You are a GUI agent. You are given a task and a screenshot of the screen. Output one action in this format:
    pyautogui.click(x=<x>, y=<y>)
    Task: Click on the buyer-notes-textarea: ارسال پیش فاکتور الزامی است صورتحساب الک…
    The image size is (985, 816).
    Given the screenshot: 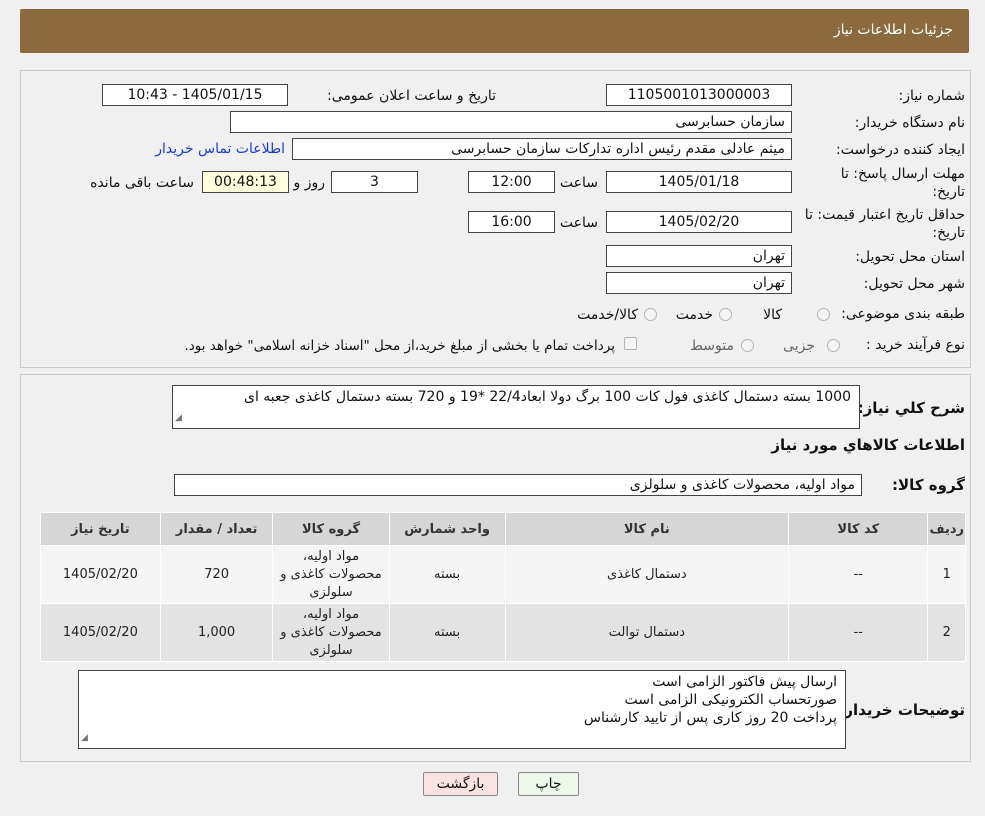 What is the action you would take?
    pyautogui.click(x=462, y=709)
    